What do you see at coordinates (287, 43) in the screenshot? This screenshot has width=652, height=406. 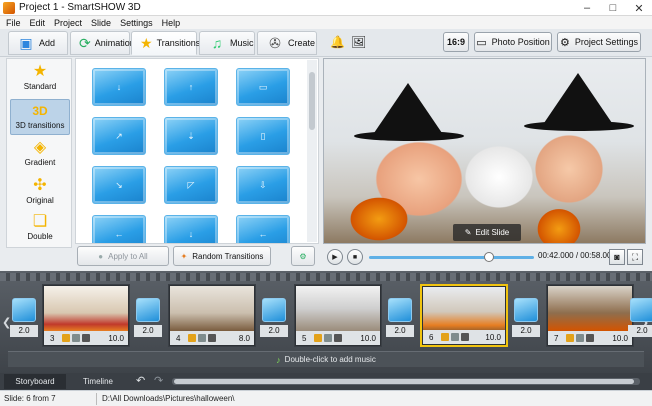 I see `tab-create: ✇ Create` at bounding box center [287, 43].